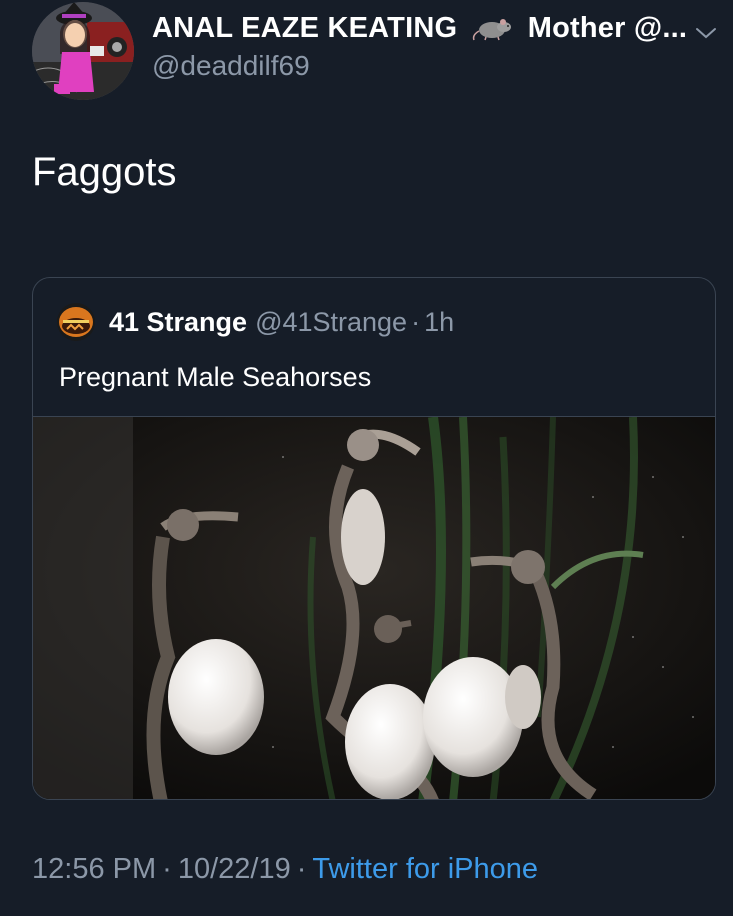  What do you see at coordinates (83, 51) in the screenshot?
I see `author-avatar` at bounding box center [83, 51].